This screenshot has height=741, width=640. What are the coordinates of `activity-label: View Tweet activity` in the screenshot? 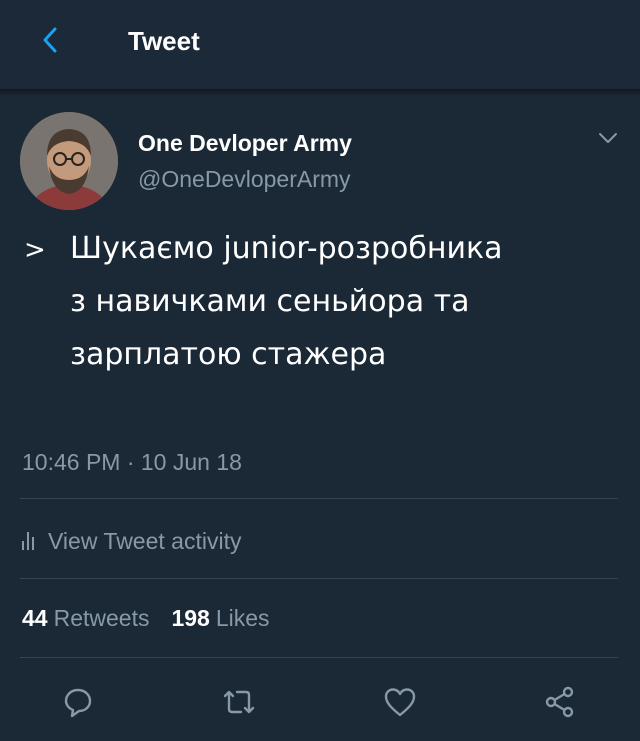 It's located at (145, 540).